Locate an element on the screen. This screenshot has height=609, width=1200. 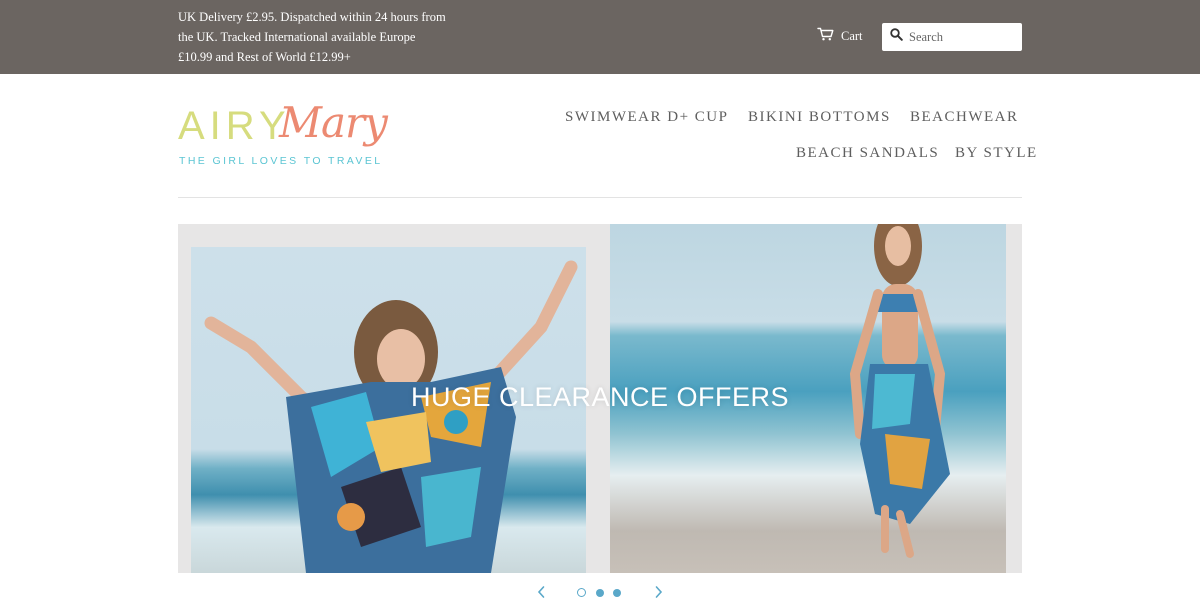
nav-item-swimwear-d-cup: SWIMWEAR D+ CUP is located at coordinates (646, 117).